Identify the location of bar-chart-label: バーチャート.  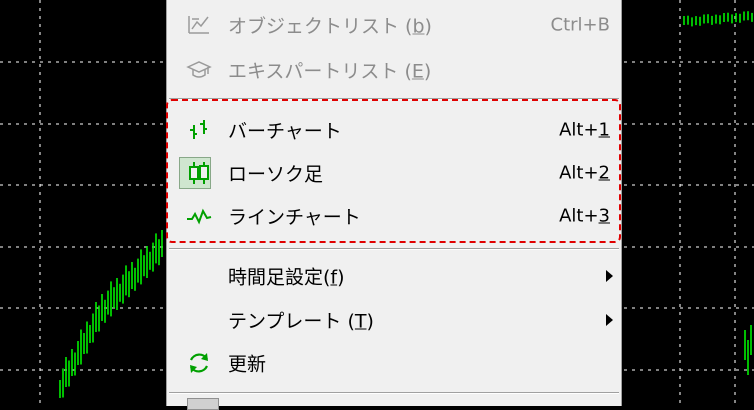
(285, 131).